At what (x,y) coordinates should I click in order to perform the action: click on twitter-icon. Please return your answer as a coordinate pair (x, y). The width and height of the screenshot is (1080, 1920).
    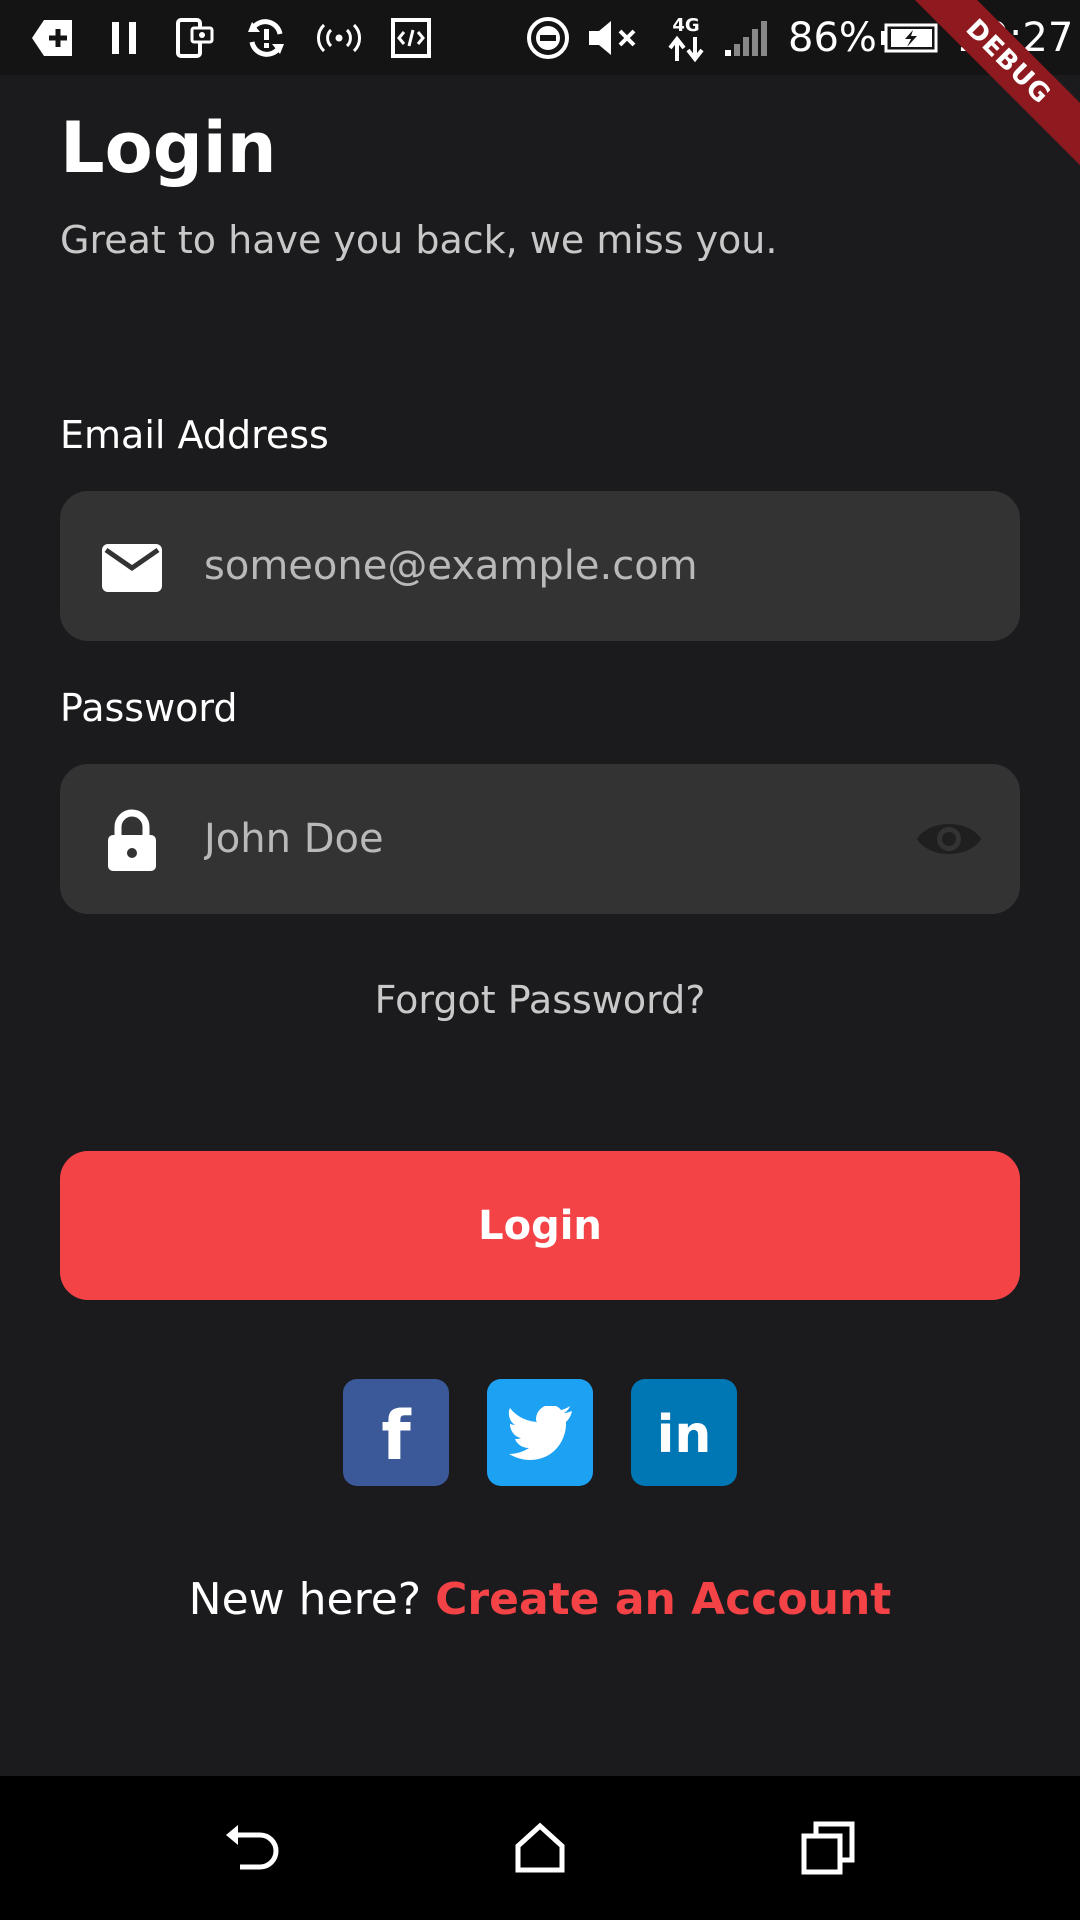
    Looking at the image, I should click on (540, 1432).